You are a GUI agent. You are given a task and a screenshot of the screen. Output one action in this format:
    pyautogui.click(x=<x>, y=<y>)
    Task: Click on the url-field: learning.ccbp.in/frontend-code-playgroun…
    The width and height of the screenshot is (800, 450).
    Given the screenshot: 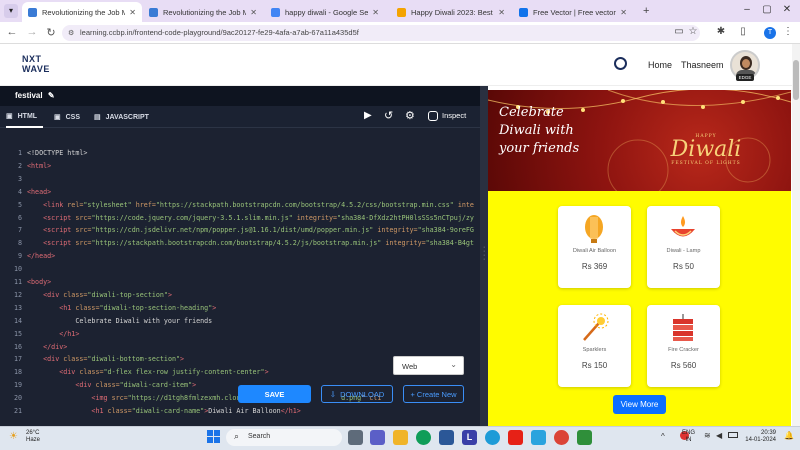 What is the action you would take?
    pyautogui.click(x=381, y=33)
    